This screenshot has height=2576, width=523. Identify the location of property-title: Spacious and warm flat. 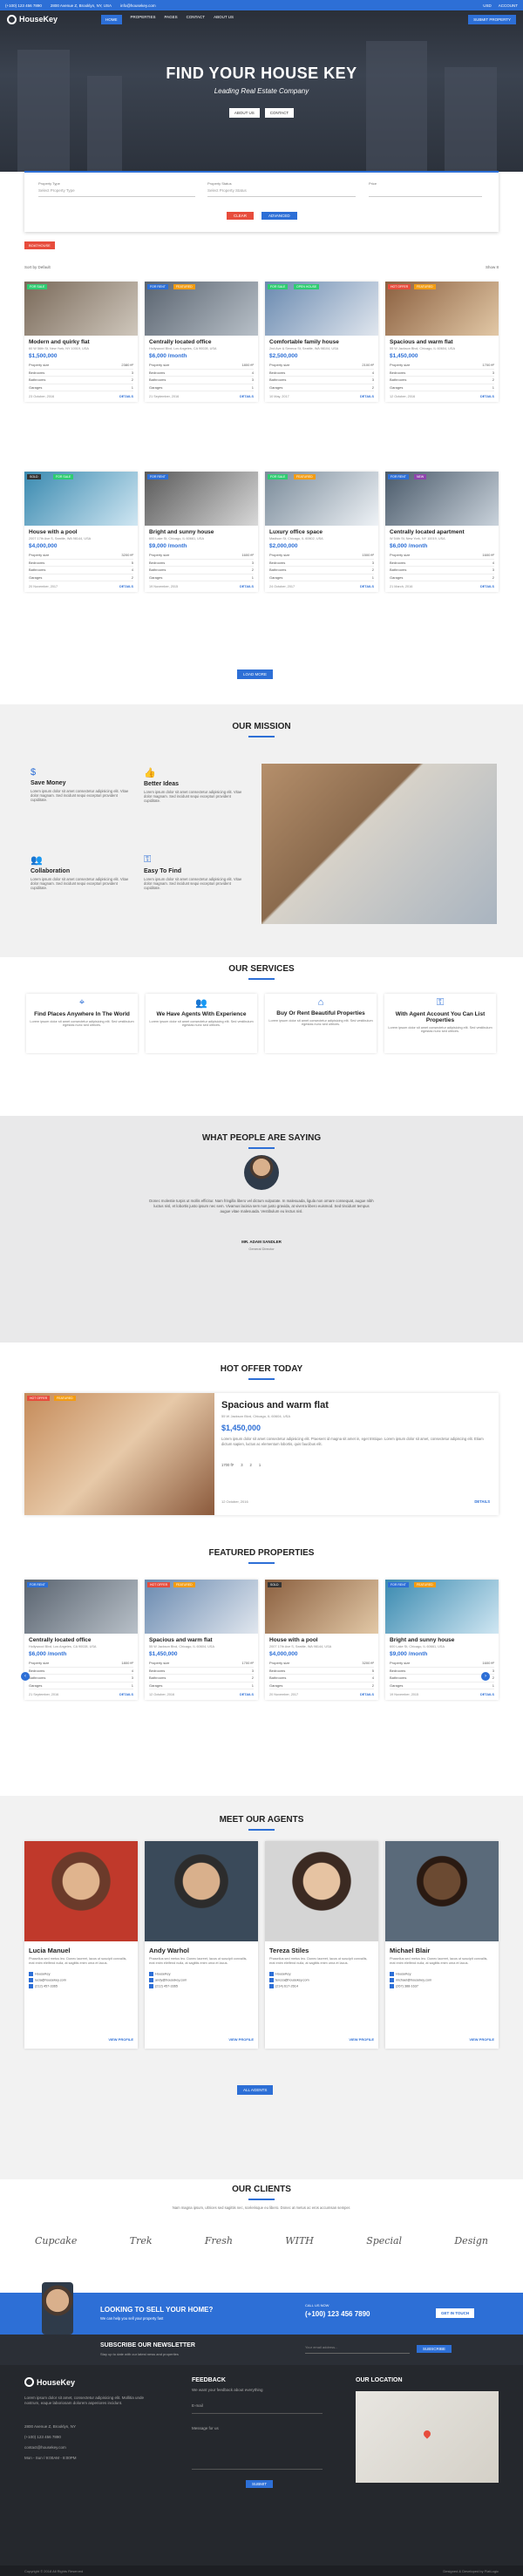
(442, 342).